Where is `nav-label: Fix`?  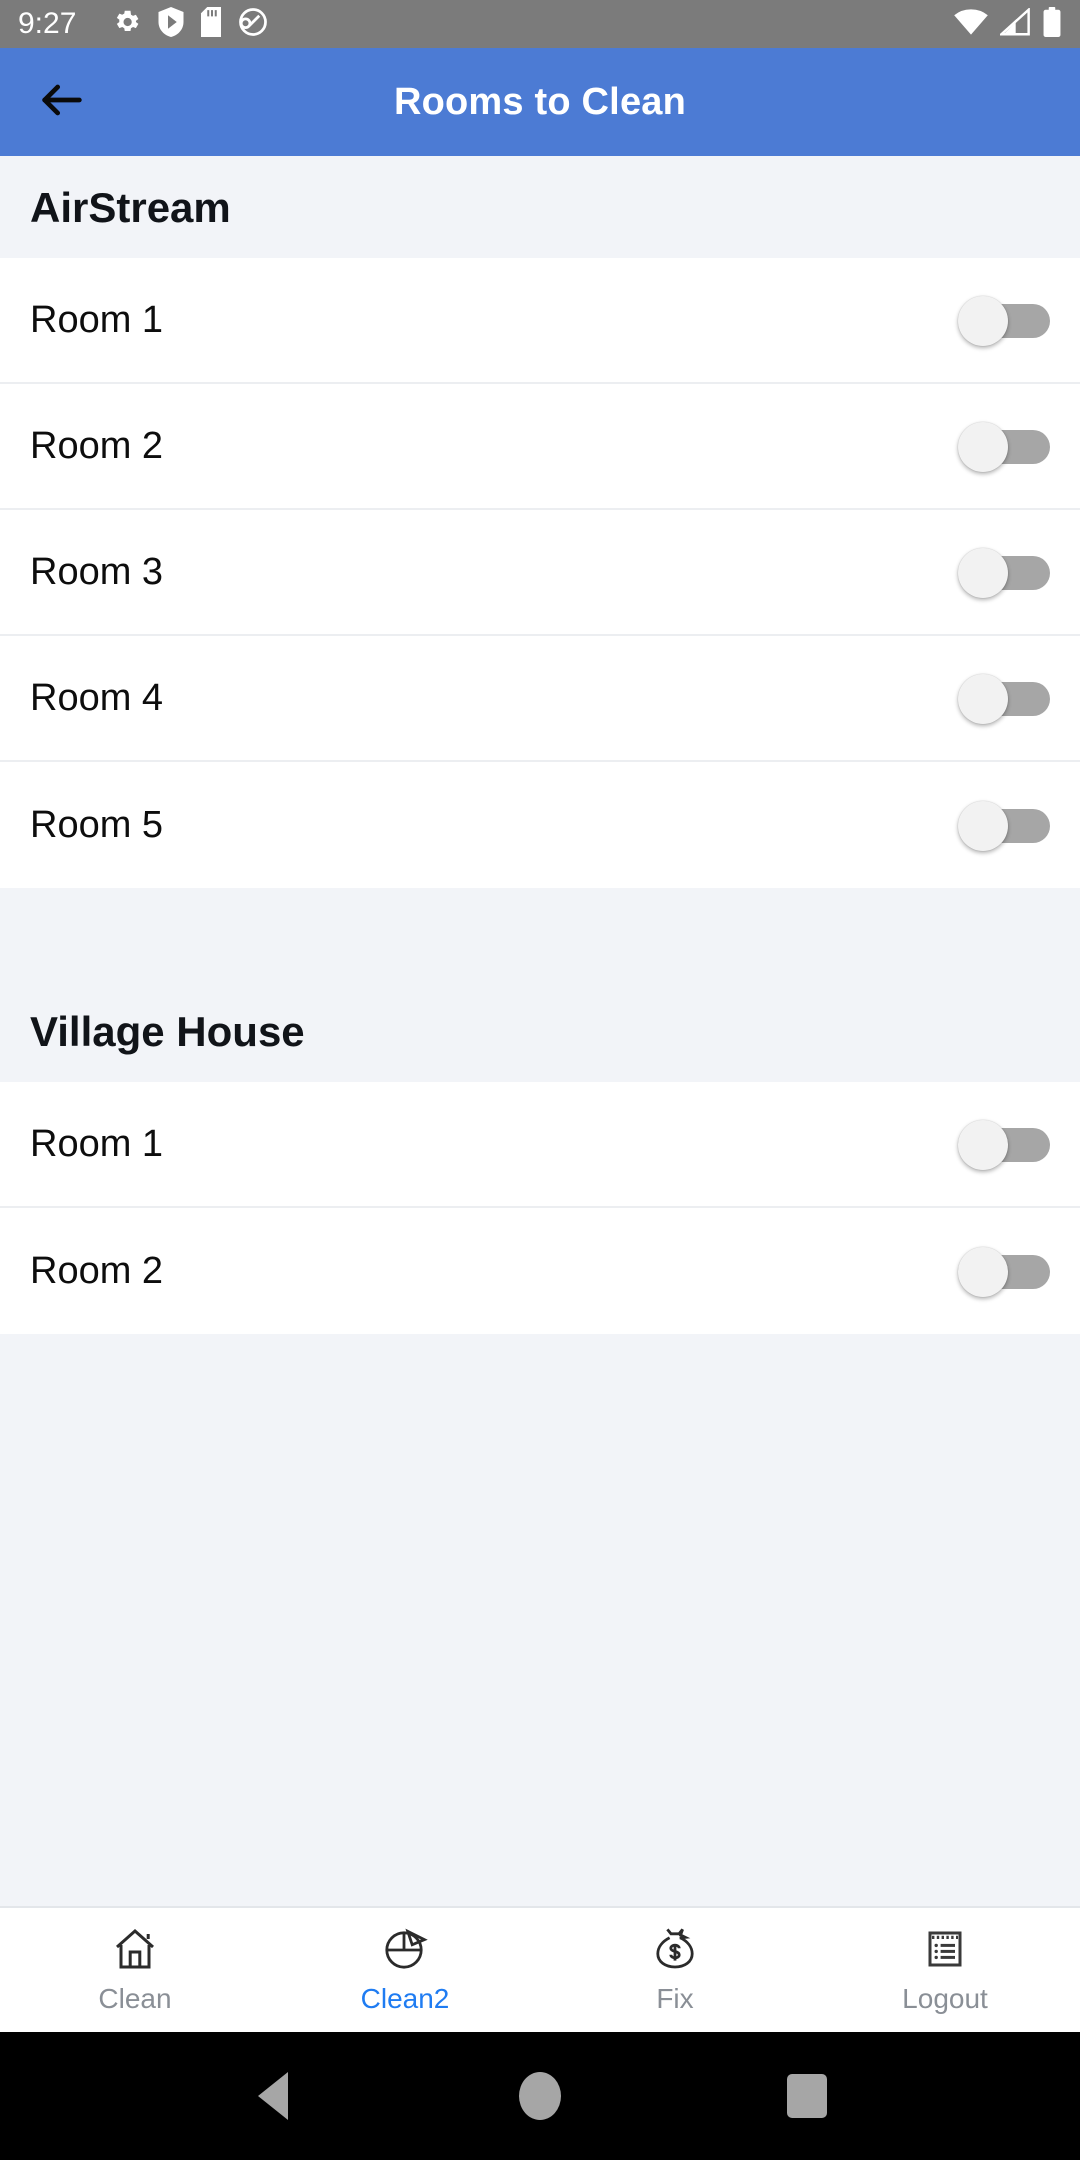 nav-label: Fix is located at coordinates (675, 1998).